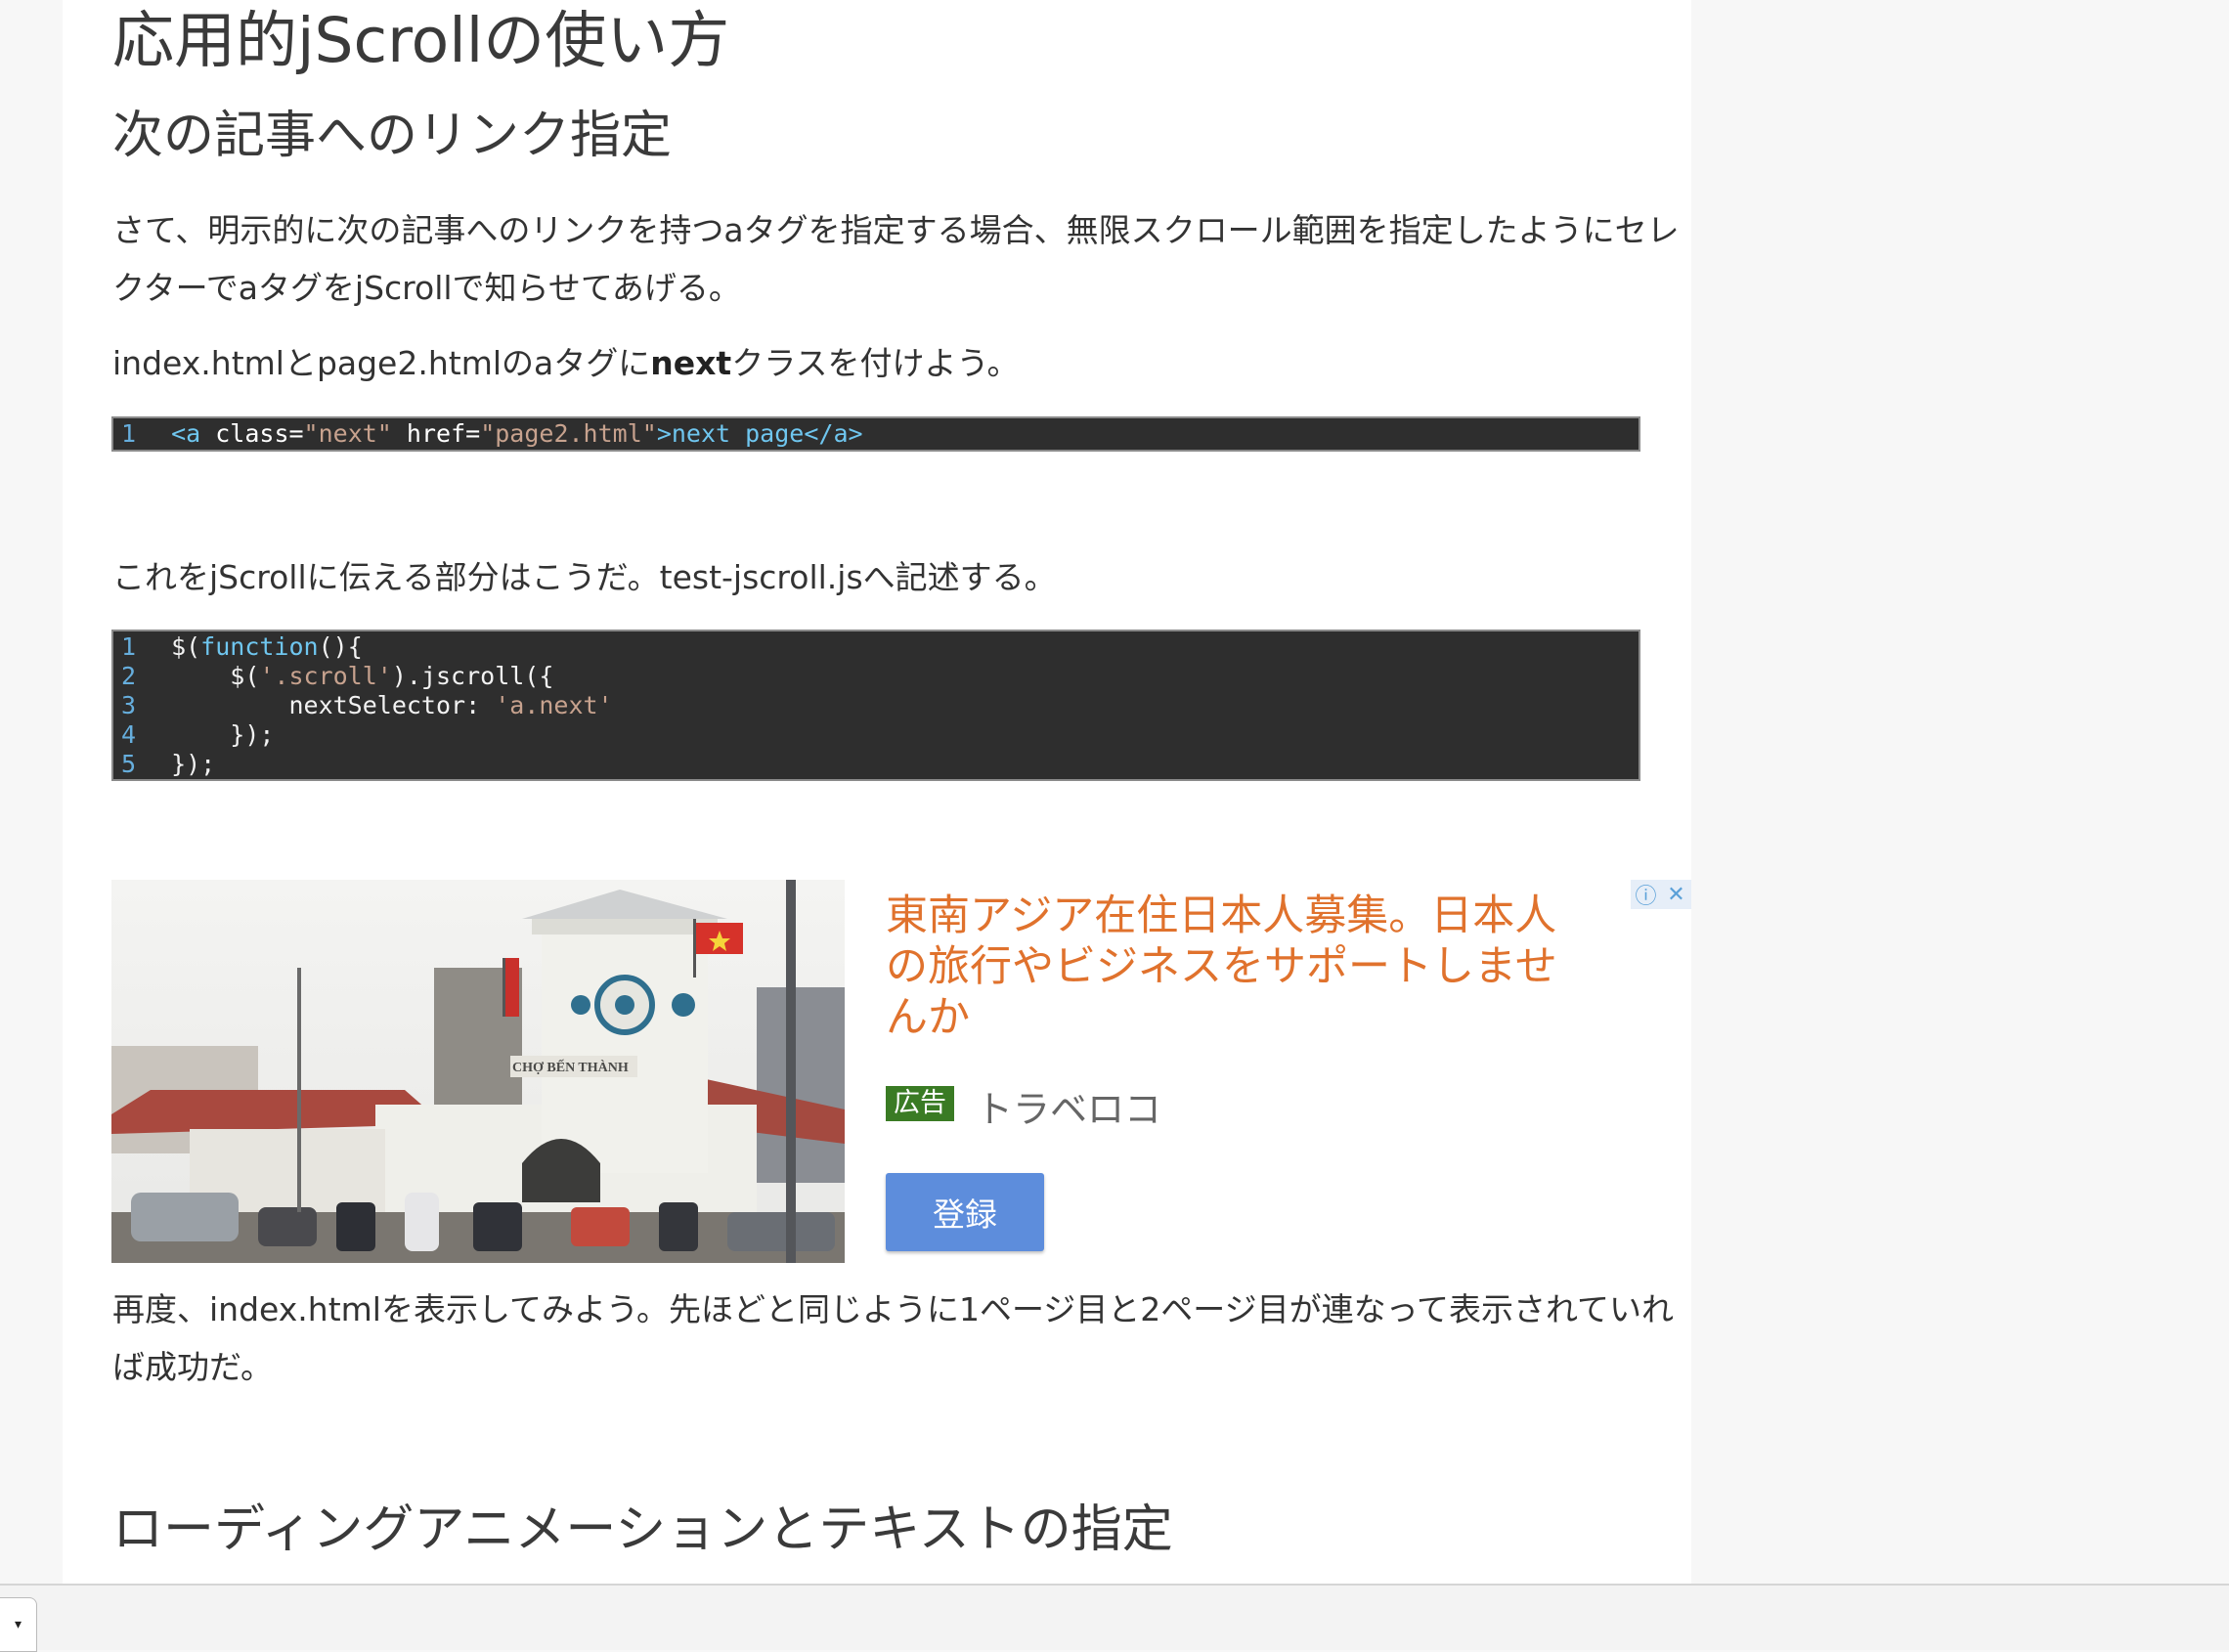  Describe the element at coordinates (1646, 894) in the screenshot. I see `info-icon: ⓘ` at that location.